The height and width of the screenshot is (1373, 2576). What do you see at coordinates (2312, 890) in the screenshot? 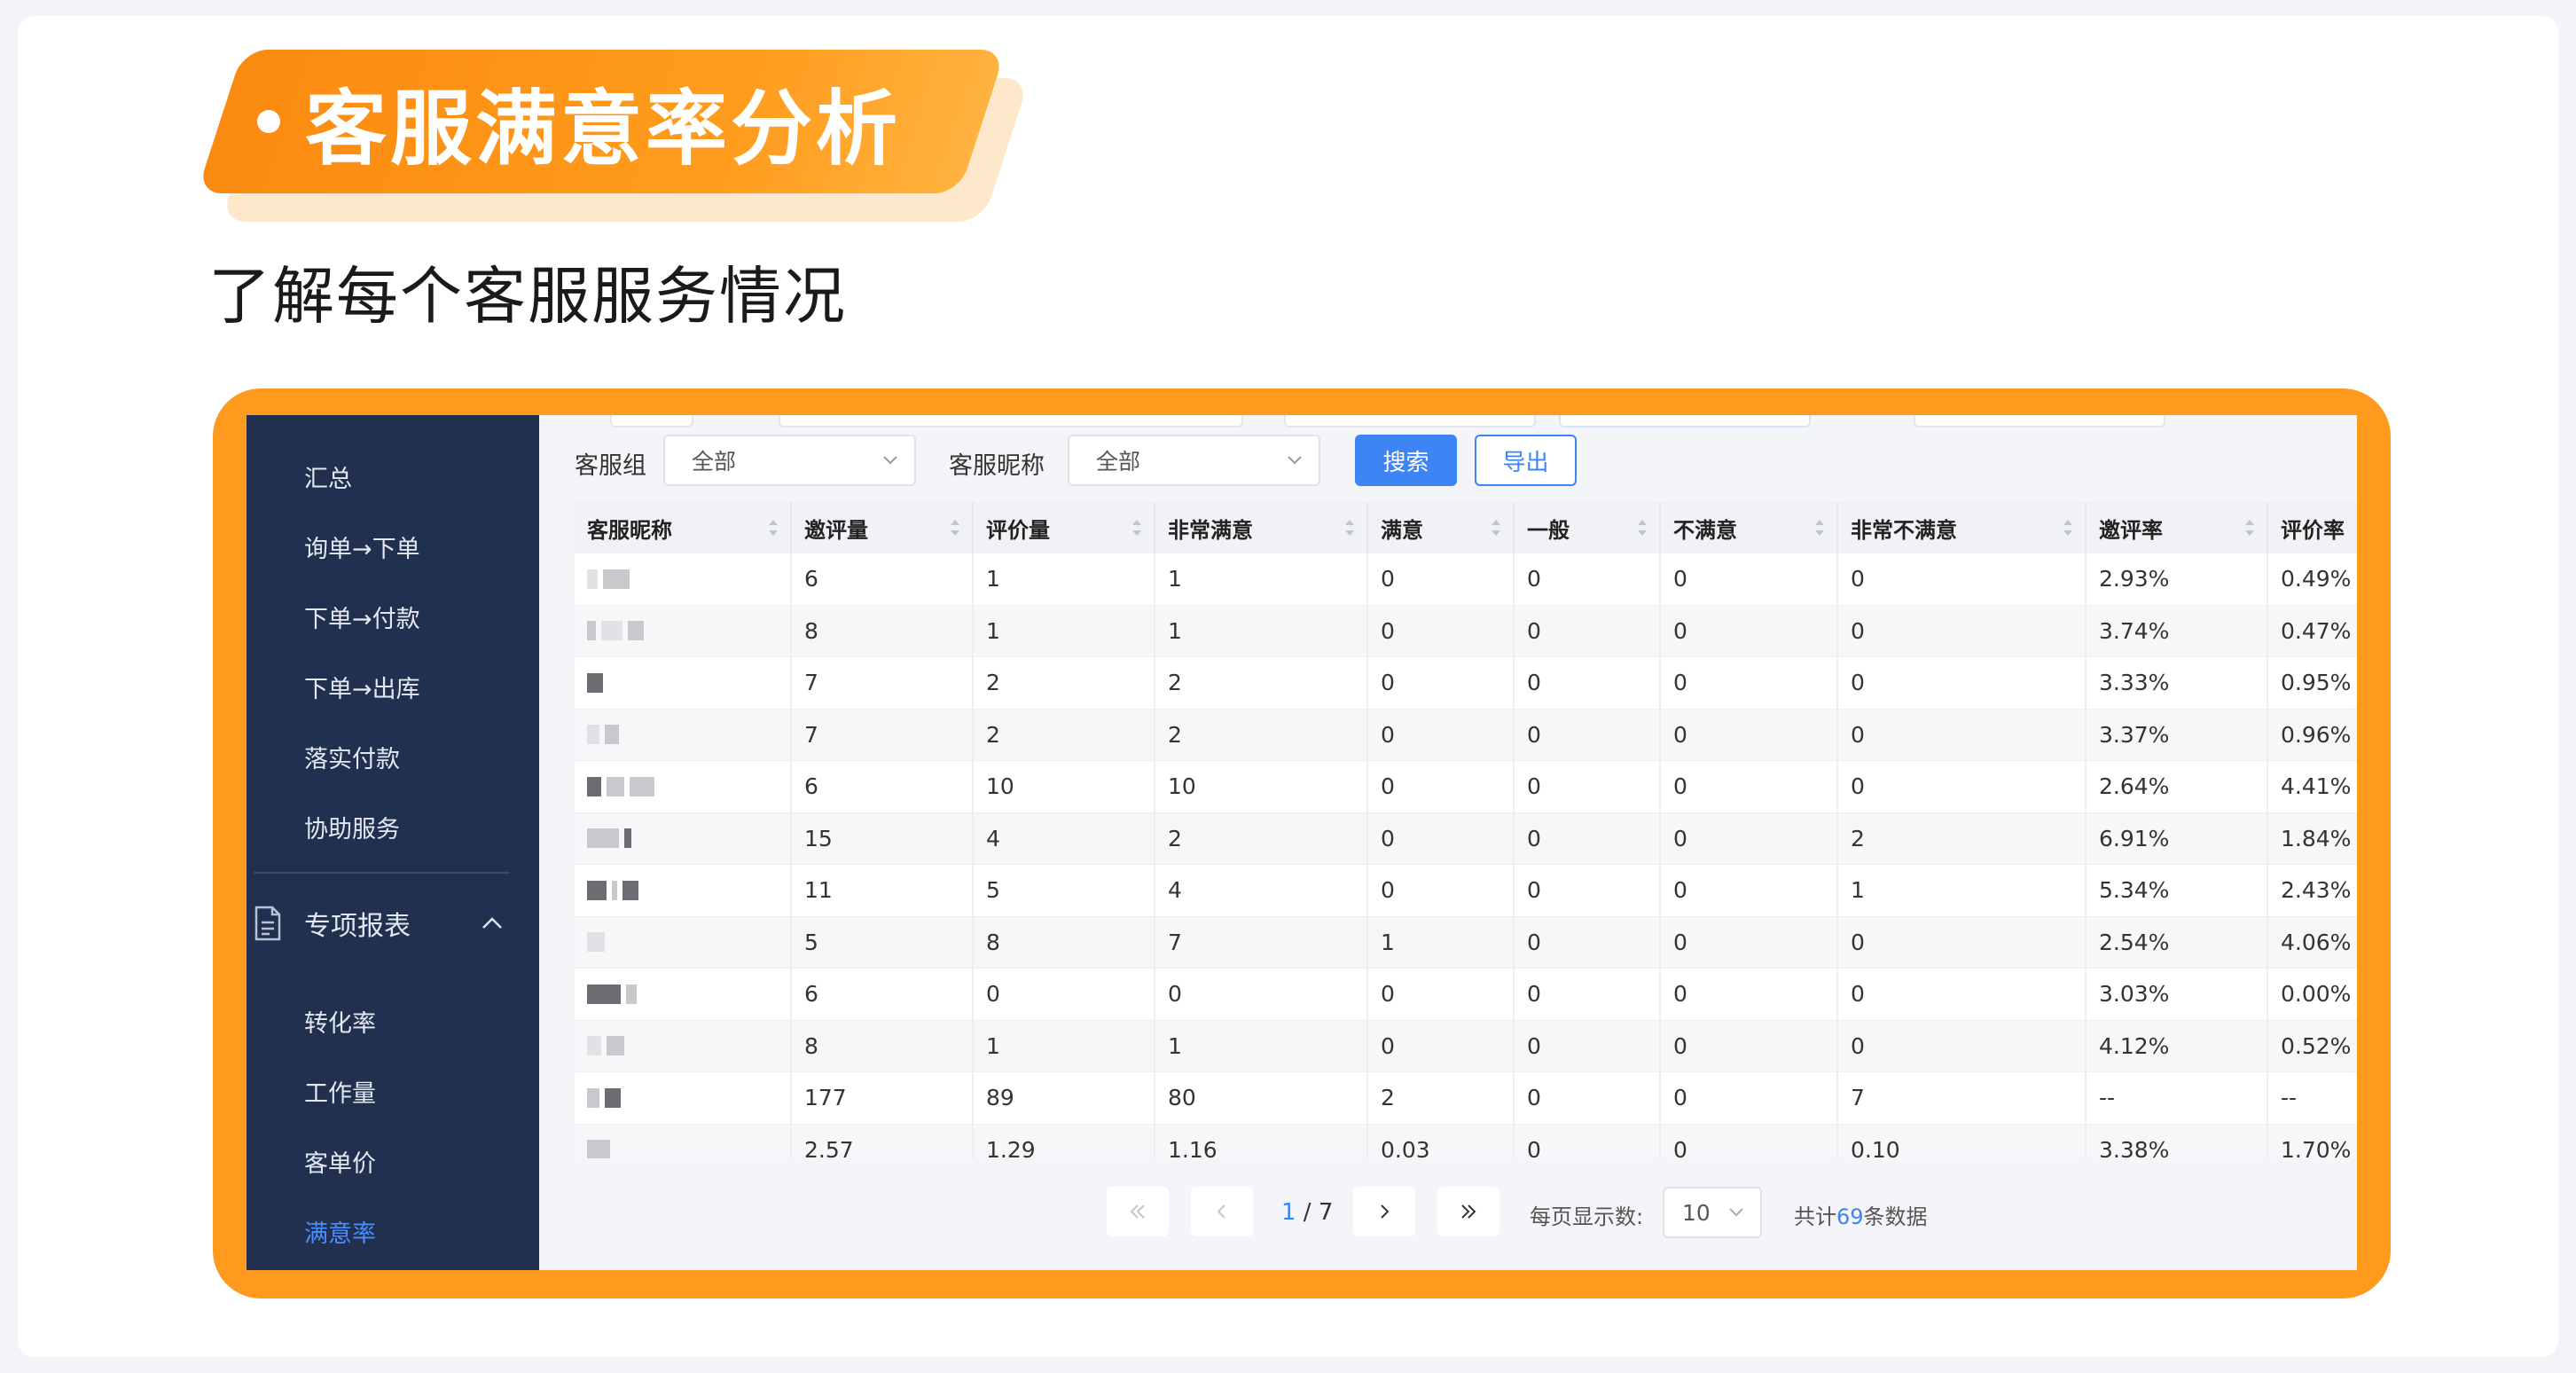
I see `table-cell: 2.43%` at bounding box center [2312, 890].